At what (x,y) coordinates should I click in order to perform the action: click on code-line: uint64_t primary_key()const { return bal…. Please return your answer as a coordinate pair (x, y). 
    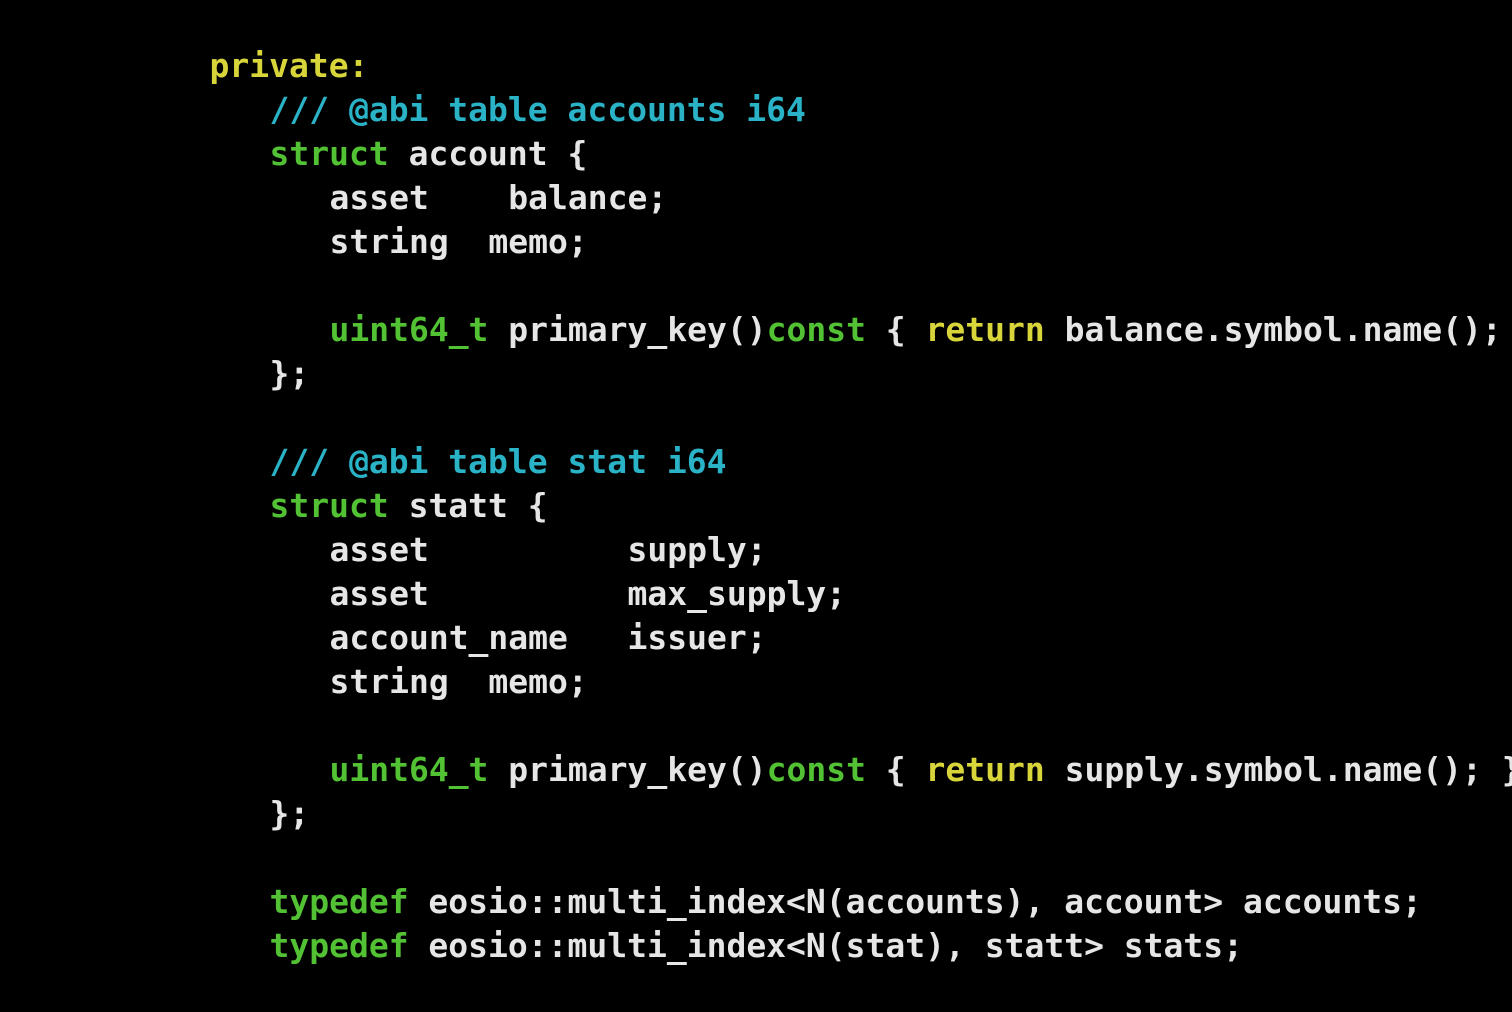
    Looking at the image, I should click on (881, 306).